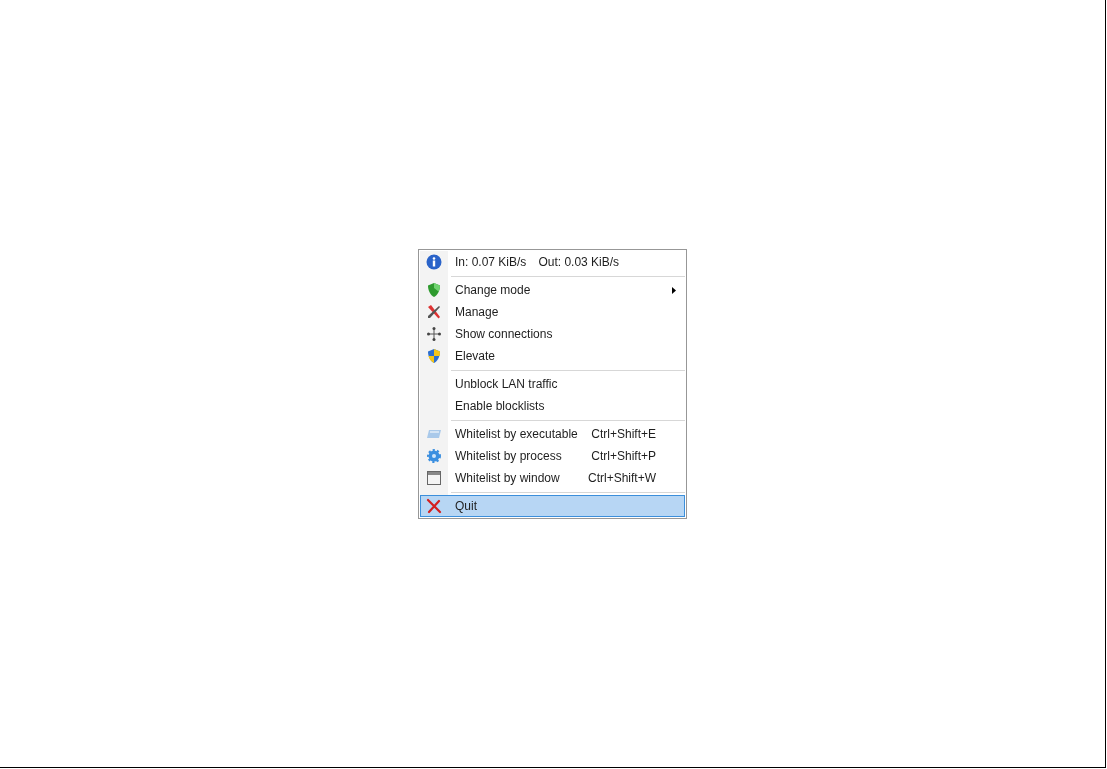 Image resolution: width=1107 pixels, height=769 pixels. What do you see at coordinates (434, 506) in the screenshot?
I see `close-icon` at bounding box center [434, 506].